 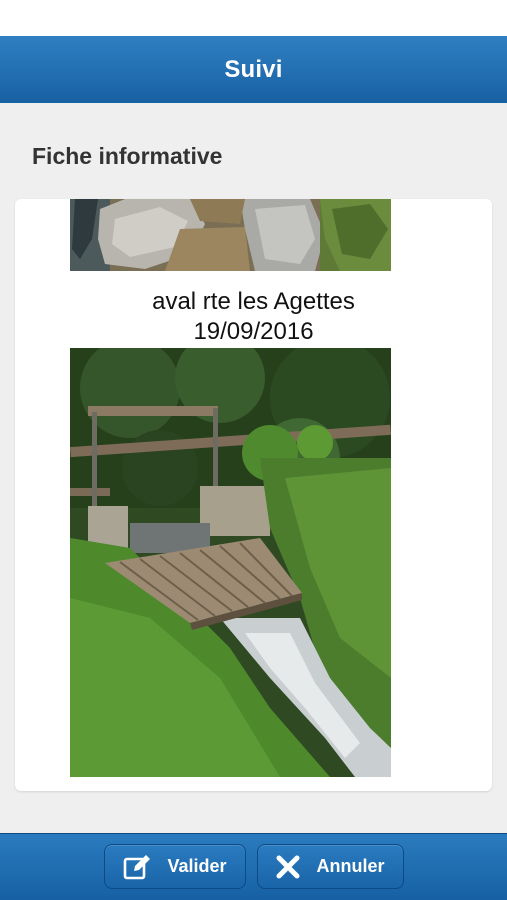 I want to click on valider-label: Valider, so click(x=197, y=866).